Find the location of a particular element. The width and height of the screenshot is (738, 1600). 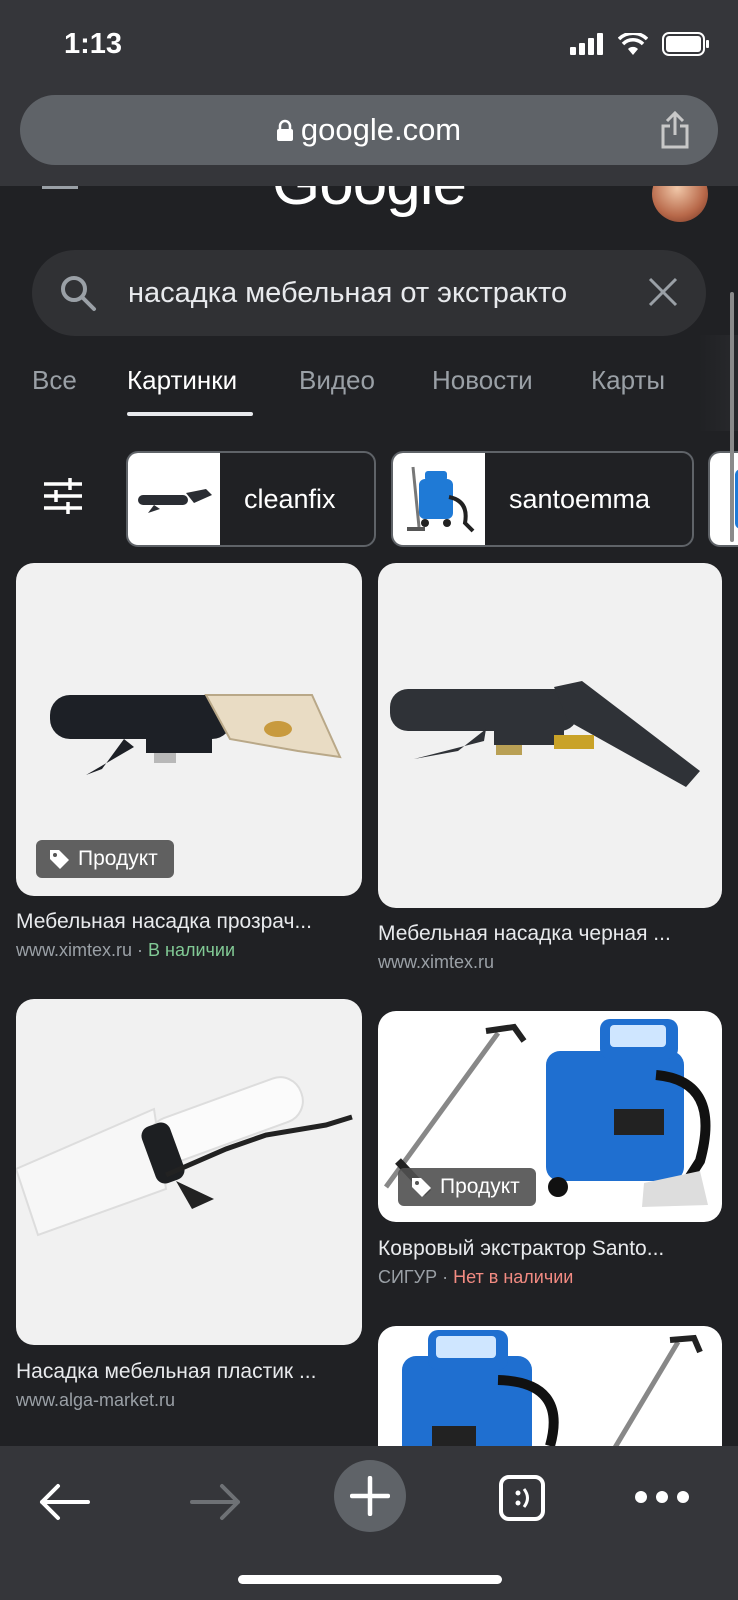

new-tab-button is located at coordinates (370, 1496).